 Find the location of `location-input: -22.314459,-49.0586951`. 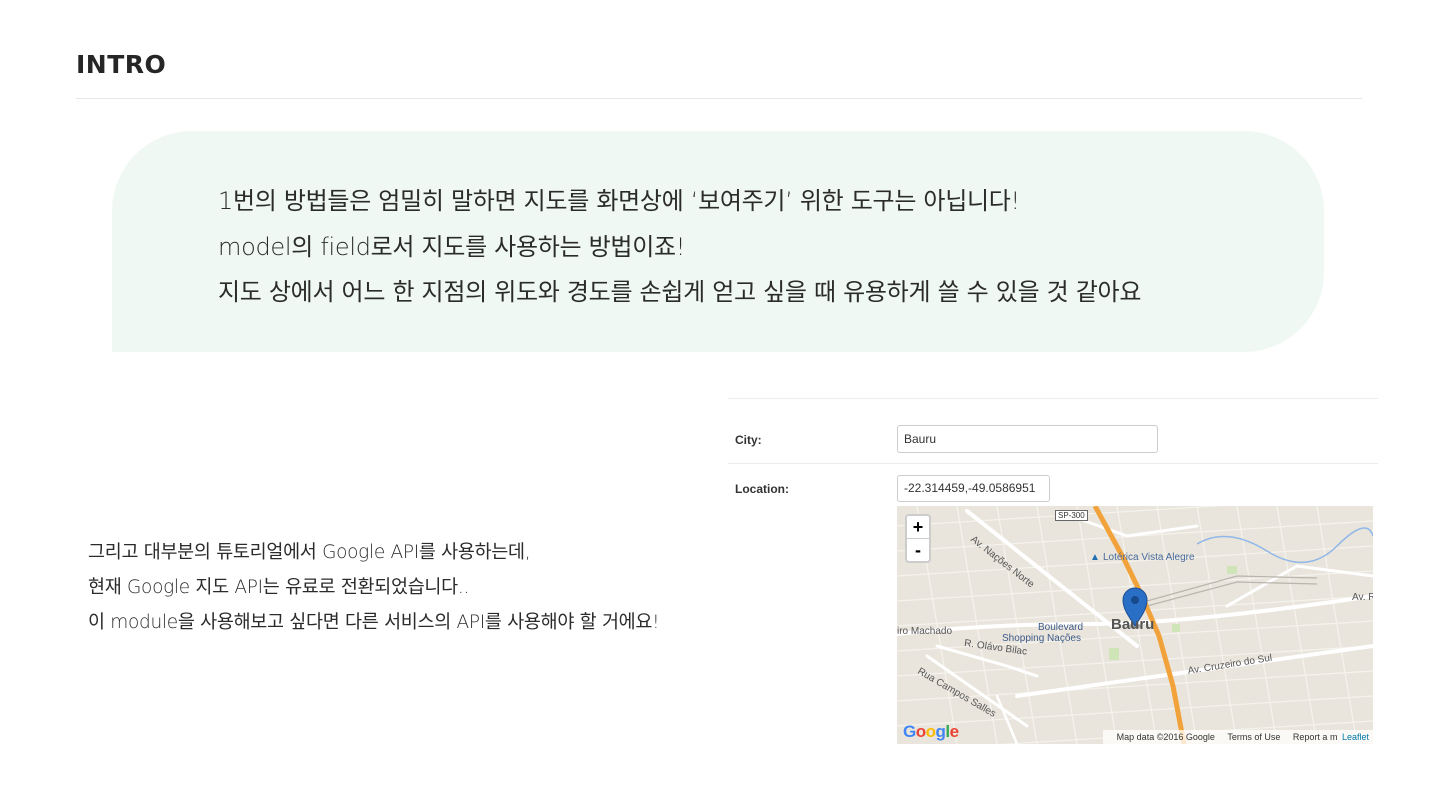

location-input: -22.314459,-49.0586951 is located at coordinates (973, 488).